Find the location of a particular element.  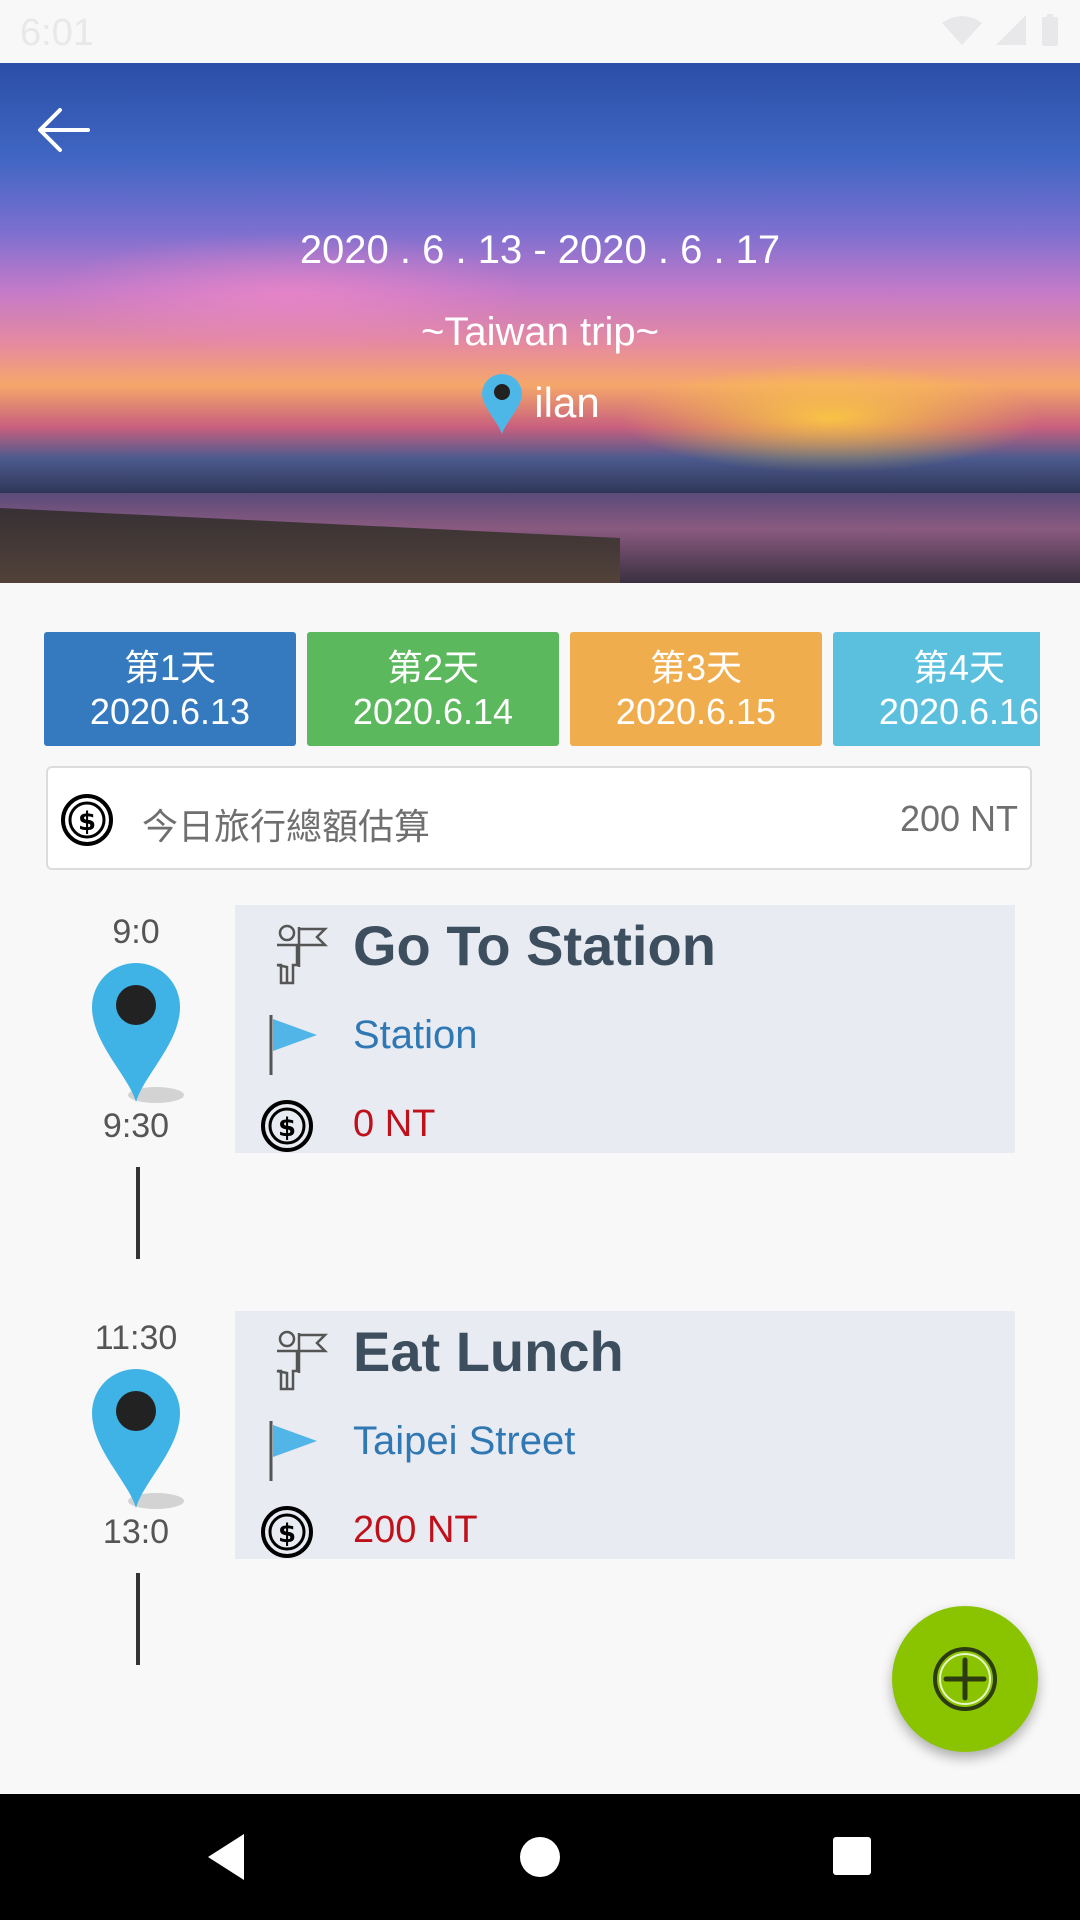

tab-day-1: 第1天 2020.6.13 is located at coordinates (170, 689).